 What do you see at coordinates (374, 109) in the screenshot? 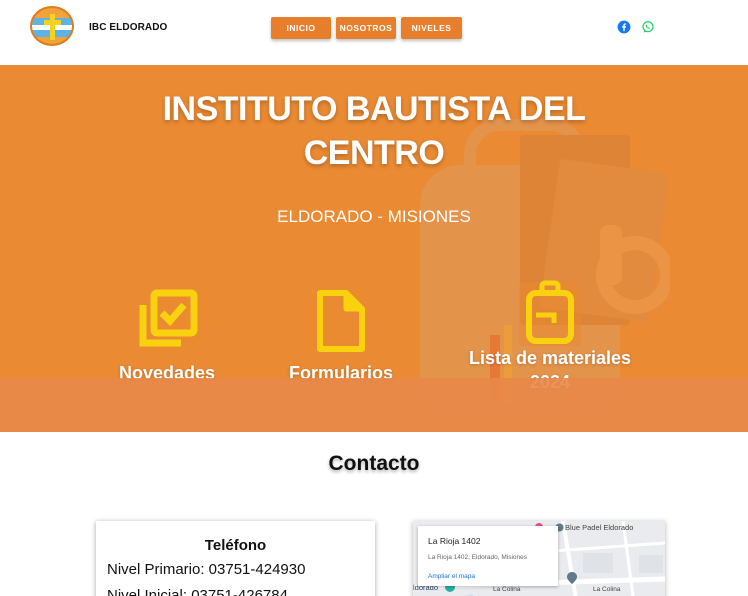
I see `hero-title-line1: INSTITUTO BAUTISTA DEL` at bounding box center [374, 109].